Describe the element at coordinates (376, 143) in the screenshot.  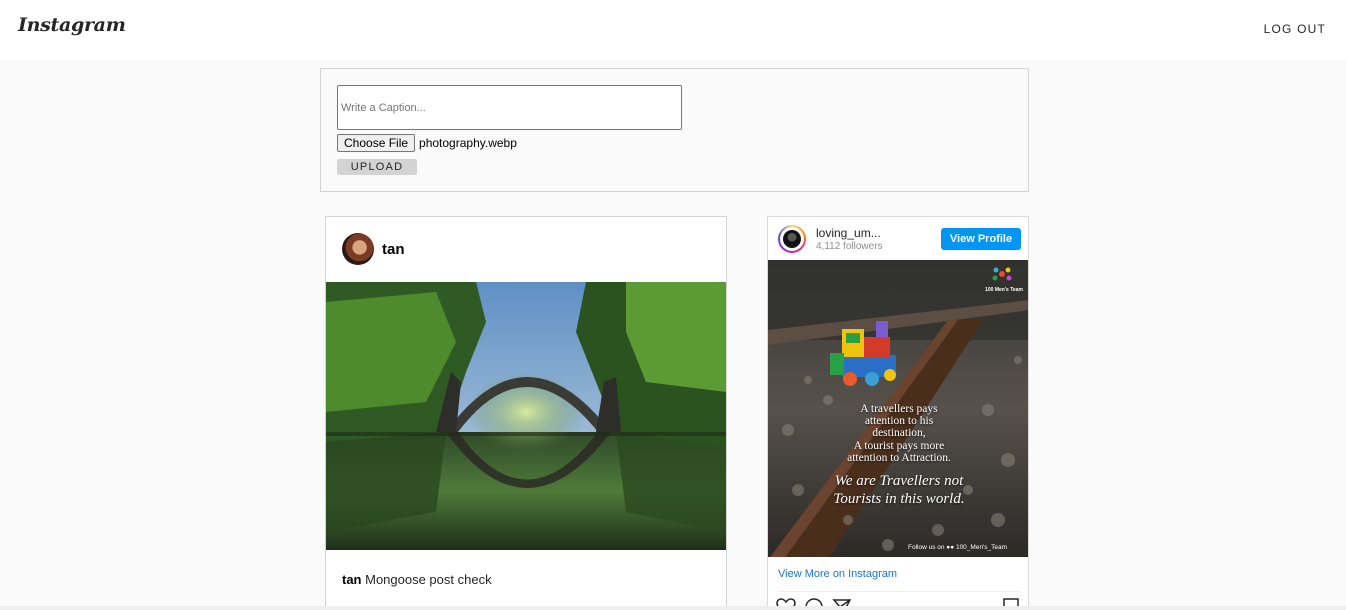
I see `choose-file-button: Choose File` at that location.